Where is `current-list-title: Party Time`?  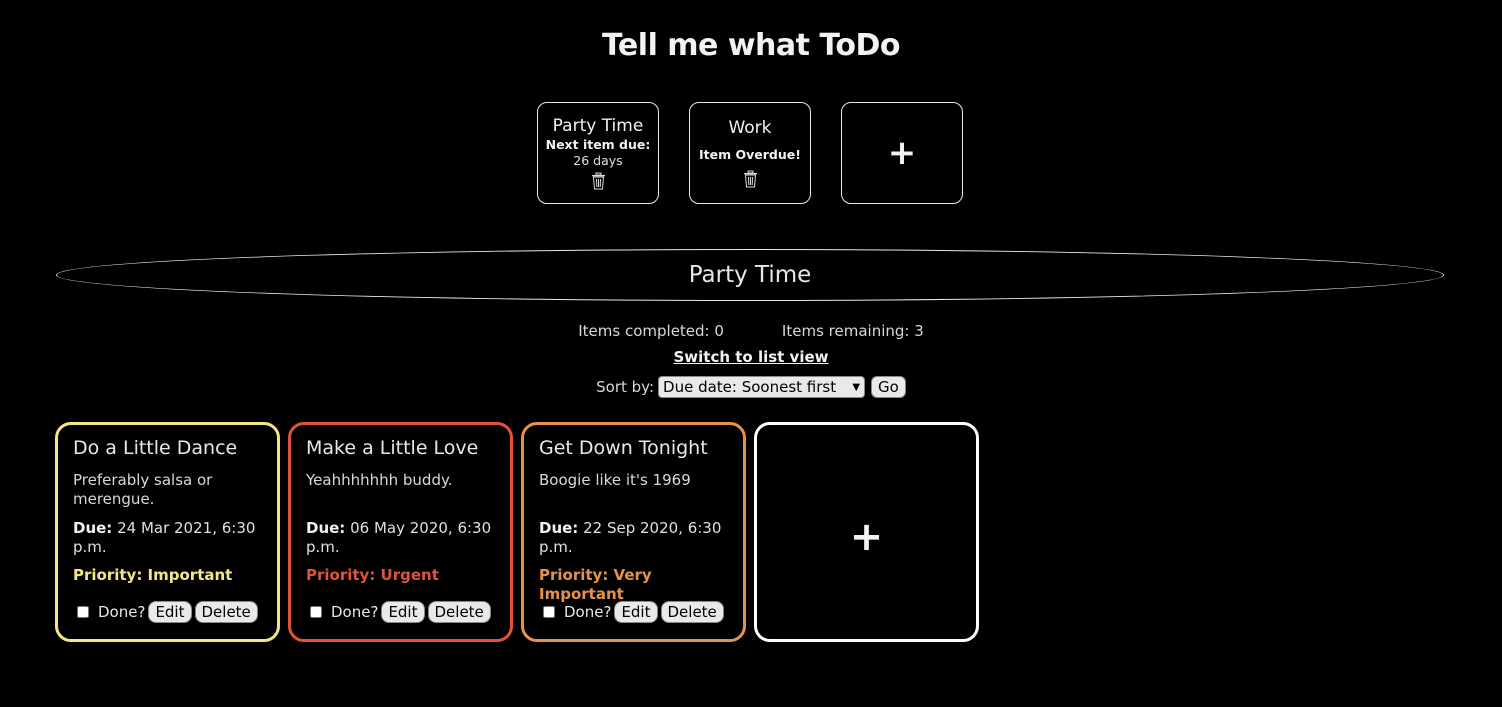 current-list-title: Party Time is located at coordinates (750, 275).